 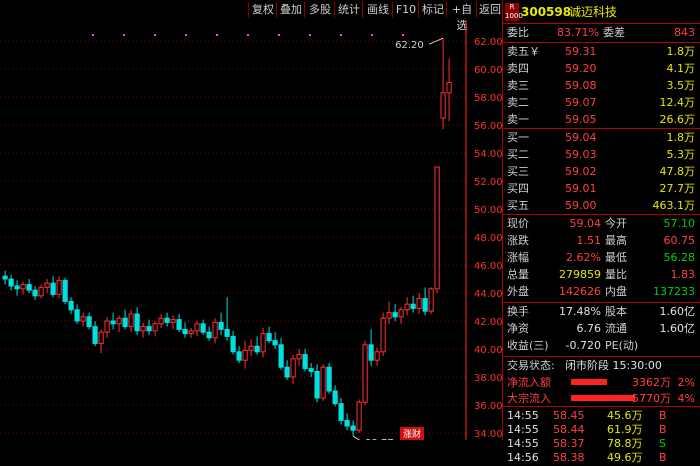 I want to click on y-tick-label: 44.00, so click(x=488, y=294).